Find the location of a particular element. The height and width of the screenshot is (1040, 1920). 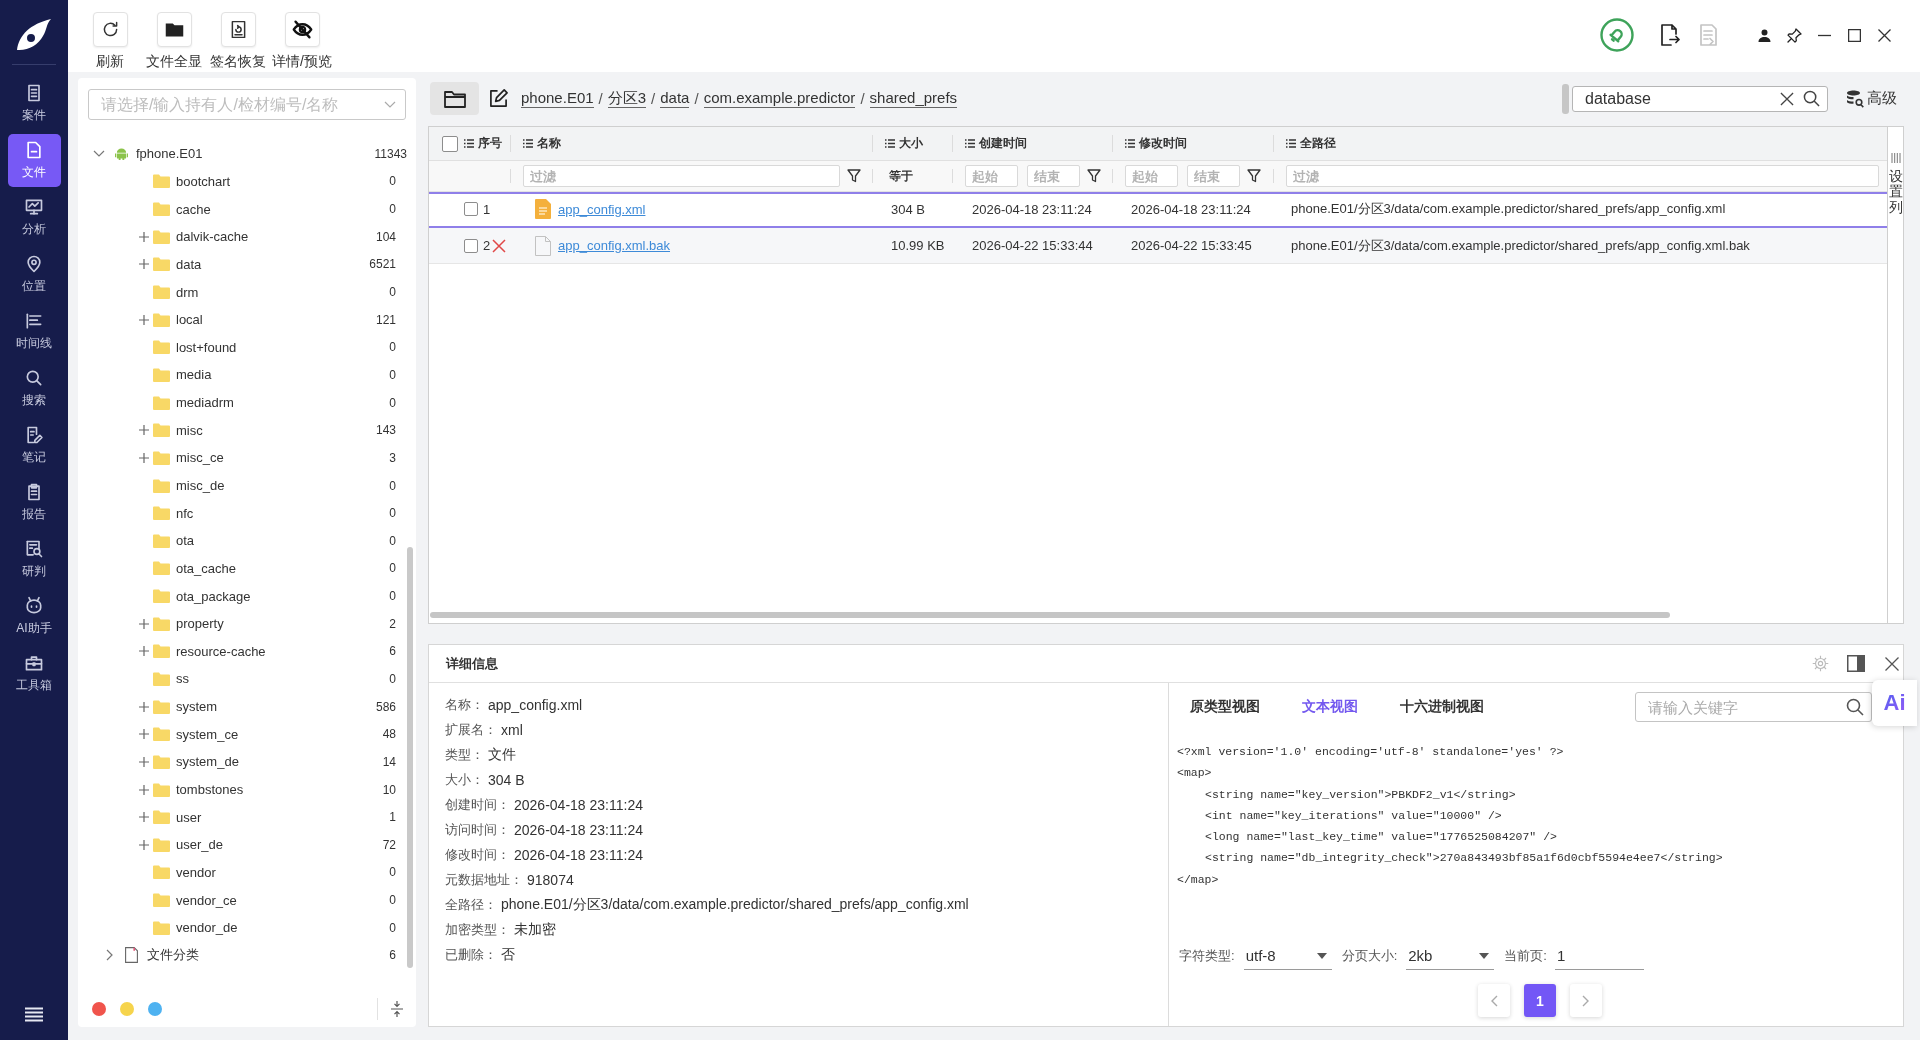

drag-handle is located at coordinates (1565, 98).